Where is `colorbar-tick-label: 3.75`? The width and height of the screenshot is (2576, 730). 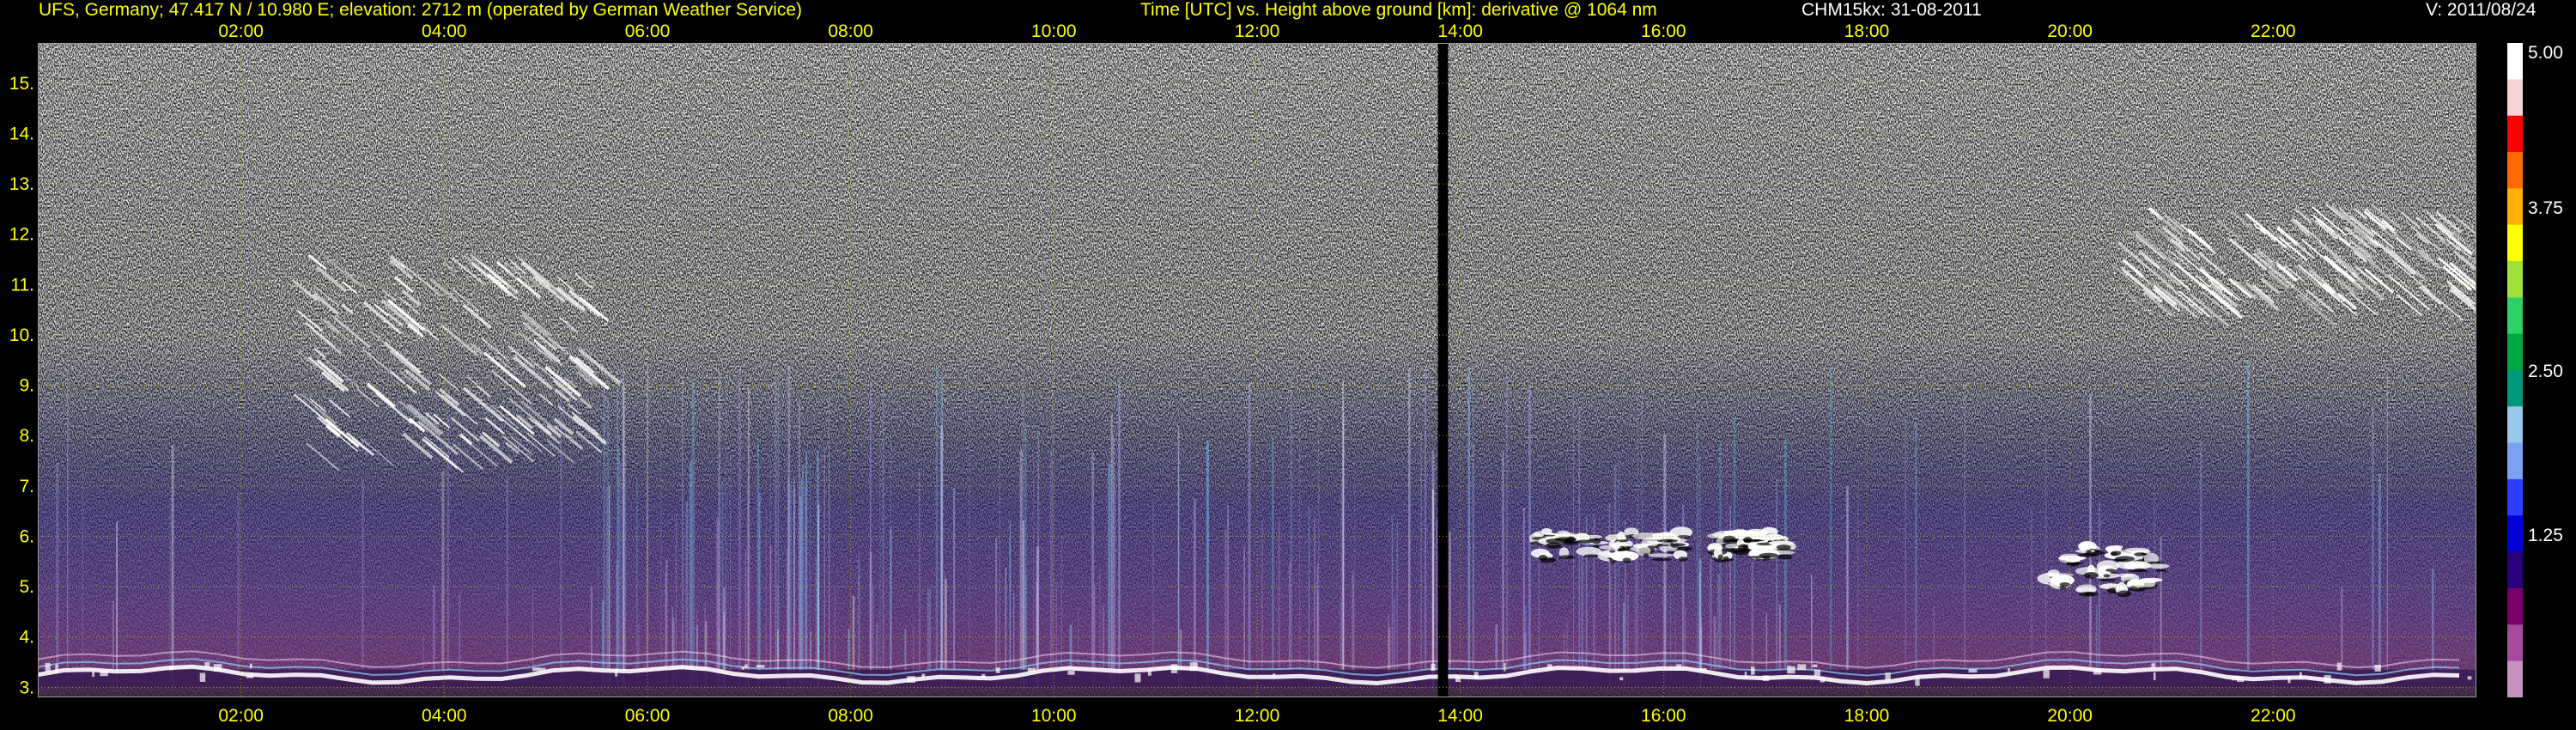
colorbar-tick-label: 3.75 is located at coordinates (2545, 208).